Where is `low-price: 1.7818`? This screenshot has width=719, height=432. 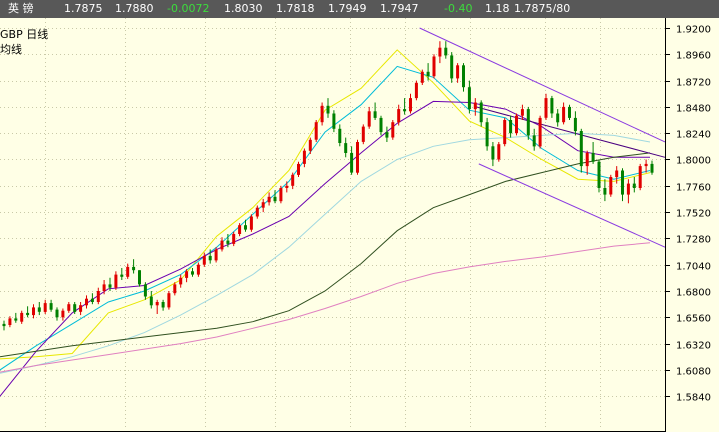 low-price: 1.7818 is located at coordinates (295, 8).